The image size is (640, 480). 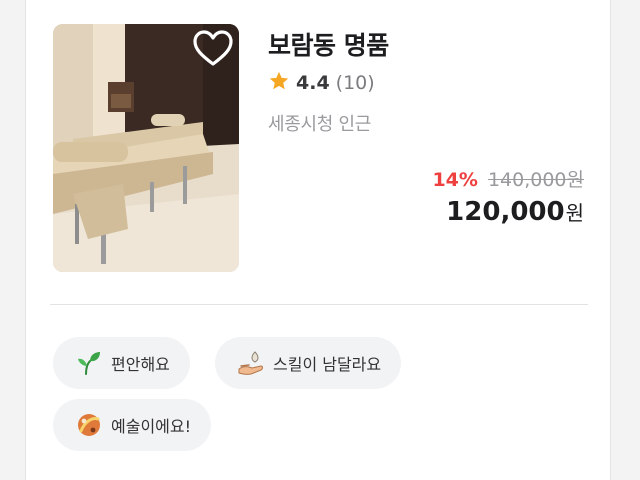 I want to click on price-row: 14% 140,000원, so click(x=508, y=178).